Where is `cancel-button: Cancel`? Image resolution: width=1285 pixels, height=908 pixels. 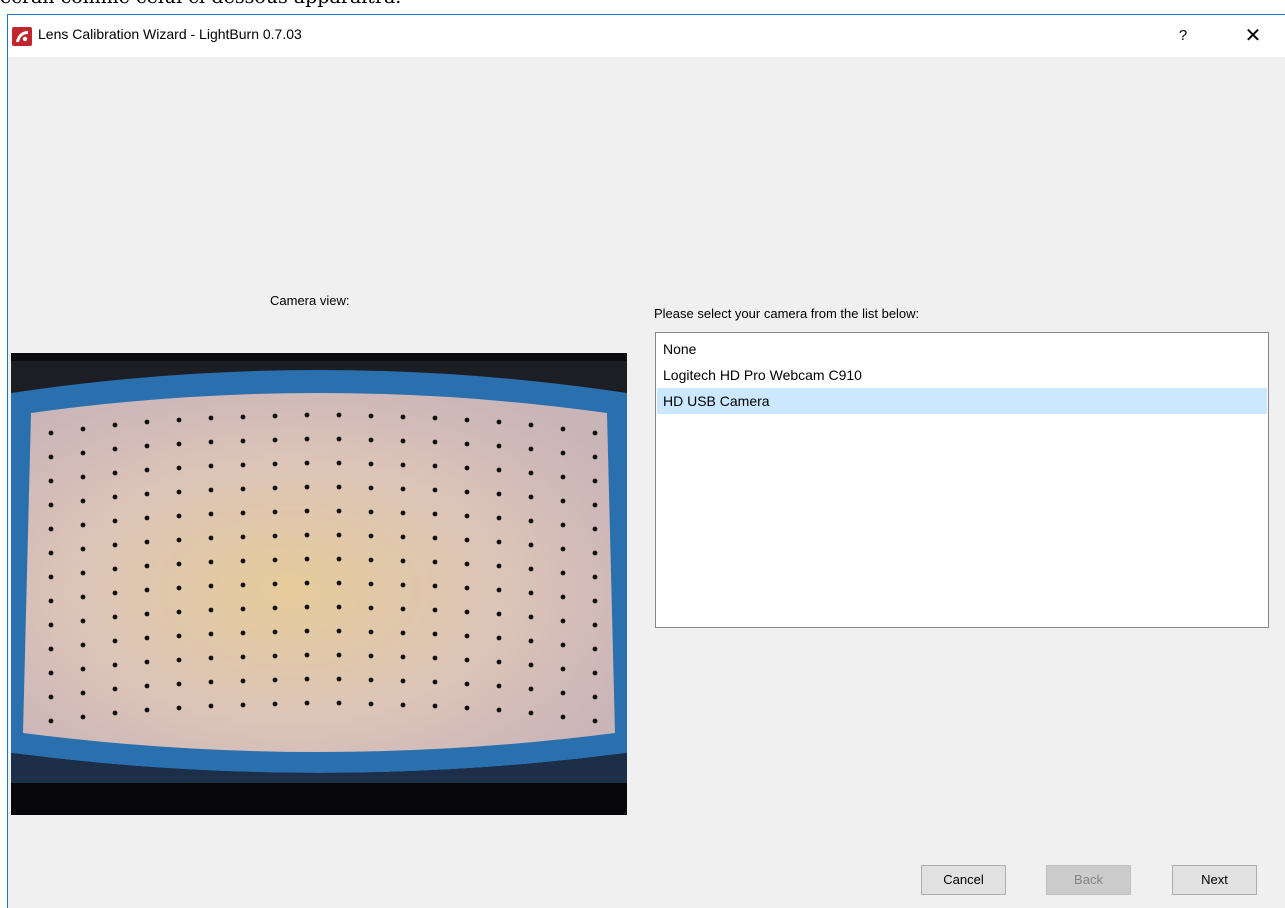
cancel-button: Cancel is located at coordinates (963, 880).